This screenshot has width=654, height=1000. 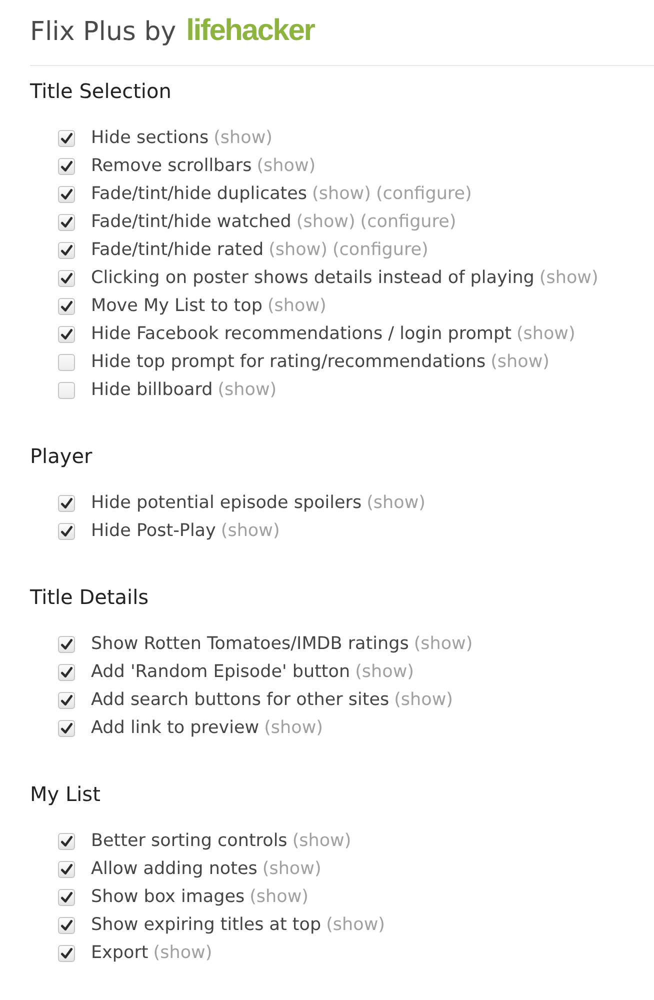 I want to click on option-label: Export, so click(x=119, y=953).